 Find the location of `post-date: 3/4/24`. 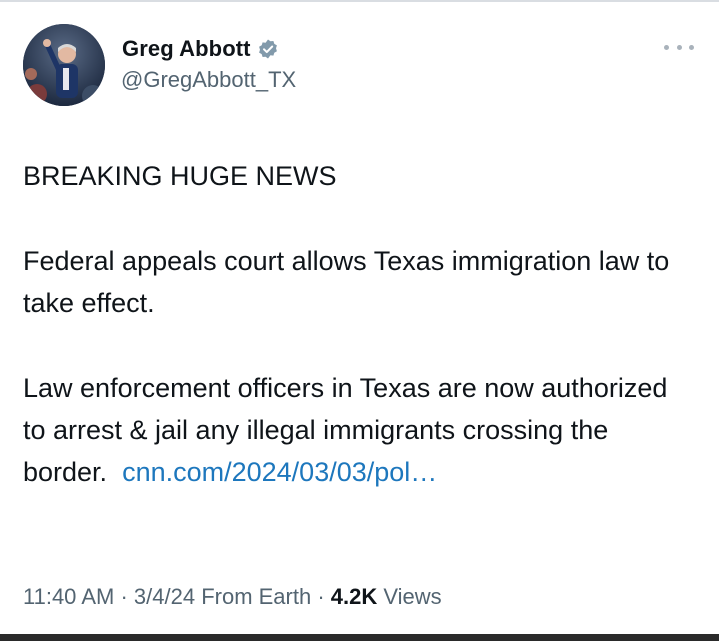

post-date: 3/4/24 is located at coordinates (164, 596).